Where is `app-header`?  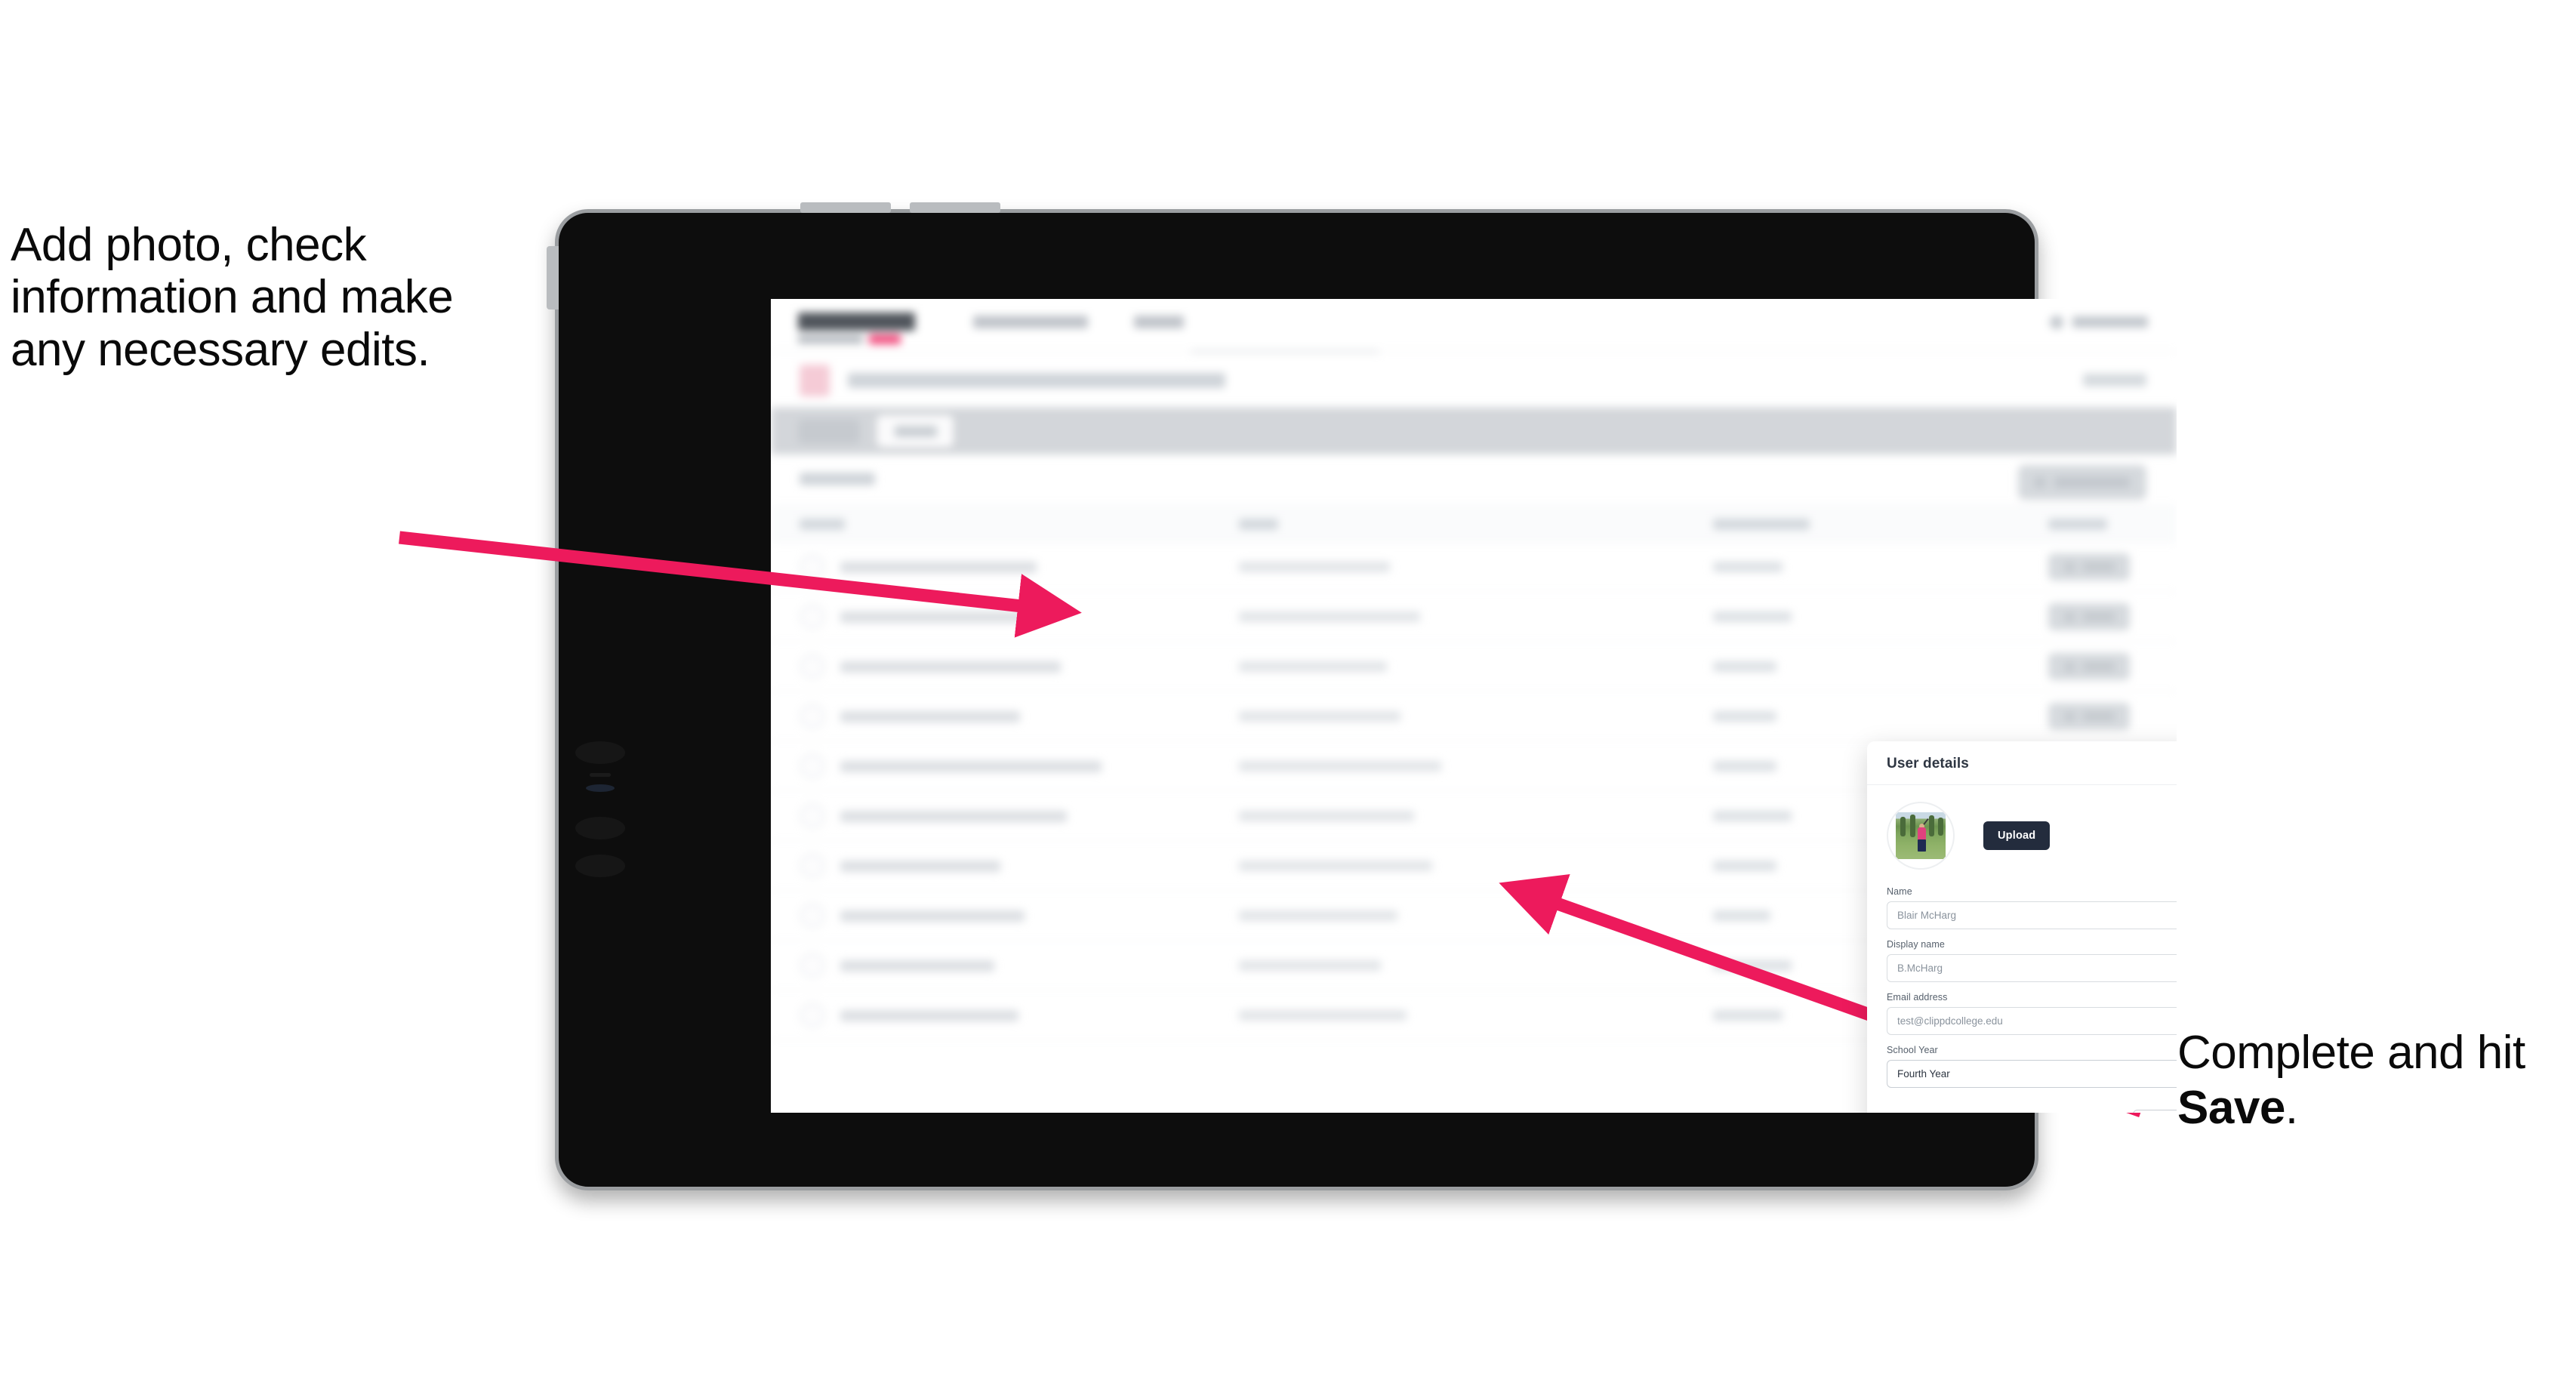
app-header is located at coordinates (1474, 326).